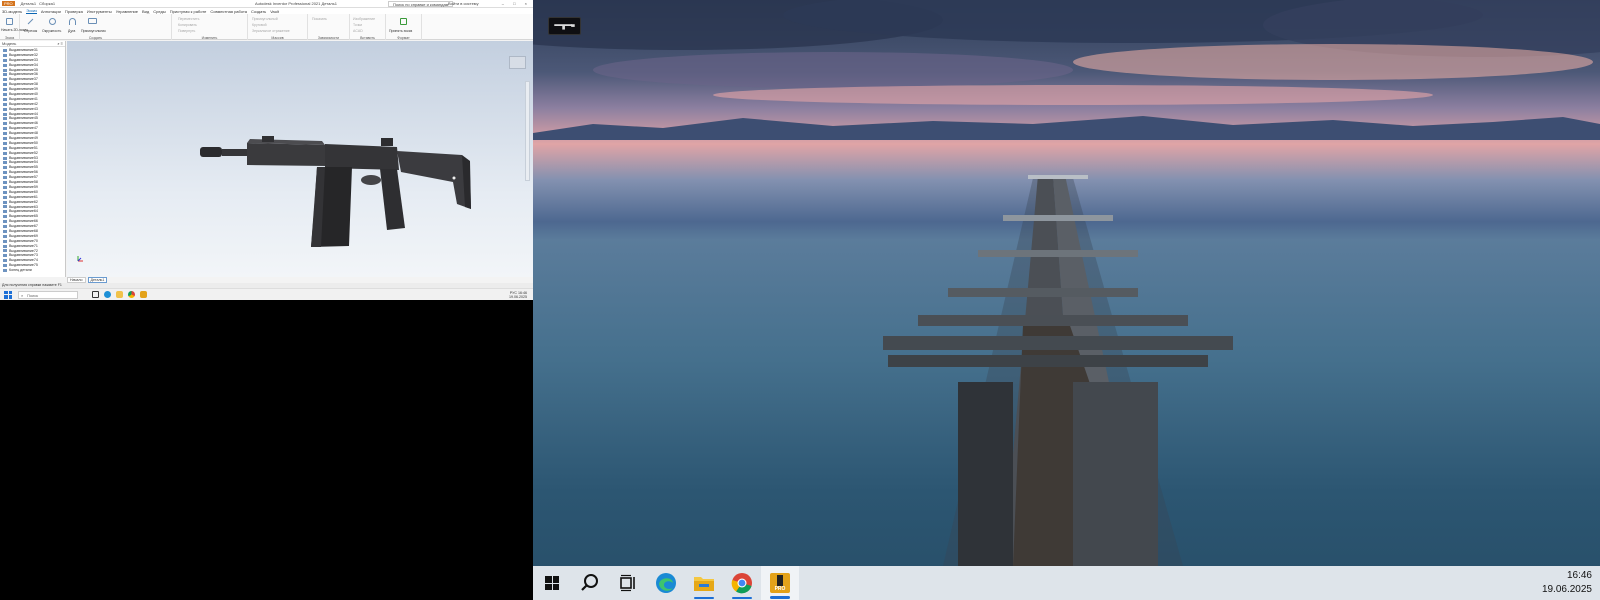  What do you see at coordinates (628, 583) in the screenshot?
I see `task-view-button` at bounding box center [628, 583].